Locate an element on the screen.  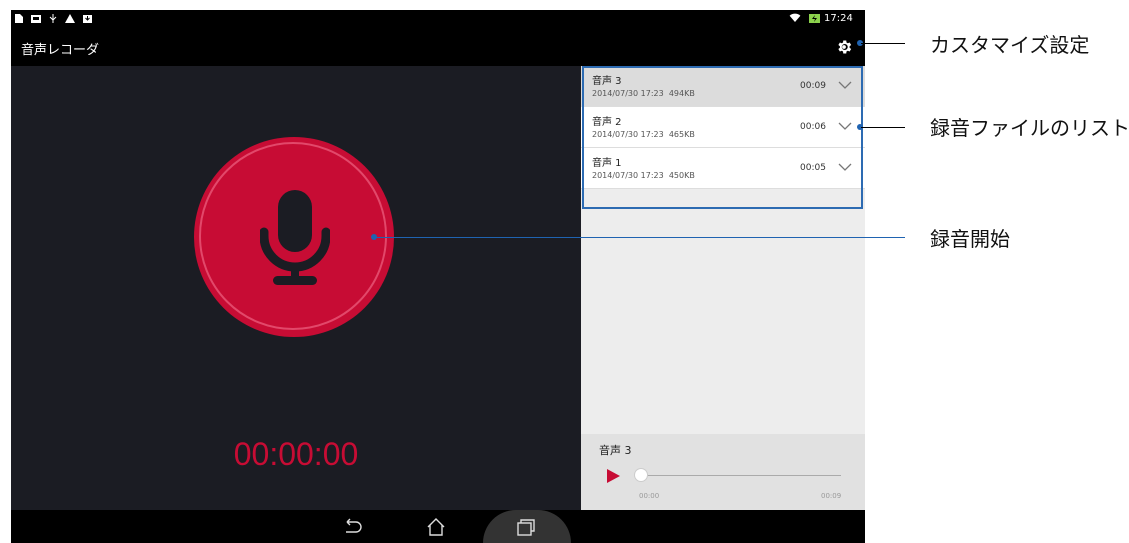
settings-callout-line is located at coordinates (883, 43).